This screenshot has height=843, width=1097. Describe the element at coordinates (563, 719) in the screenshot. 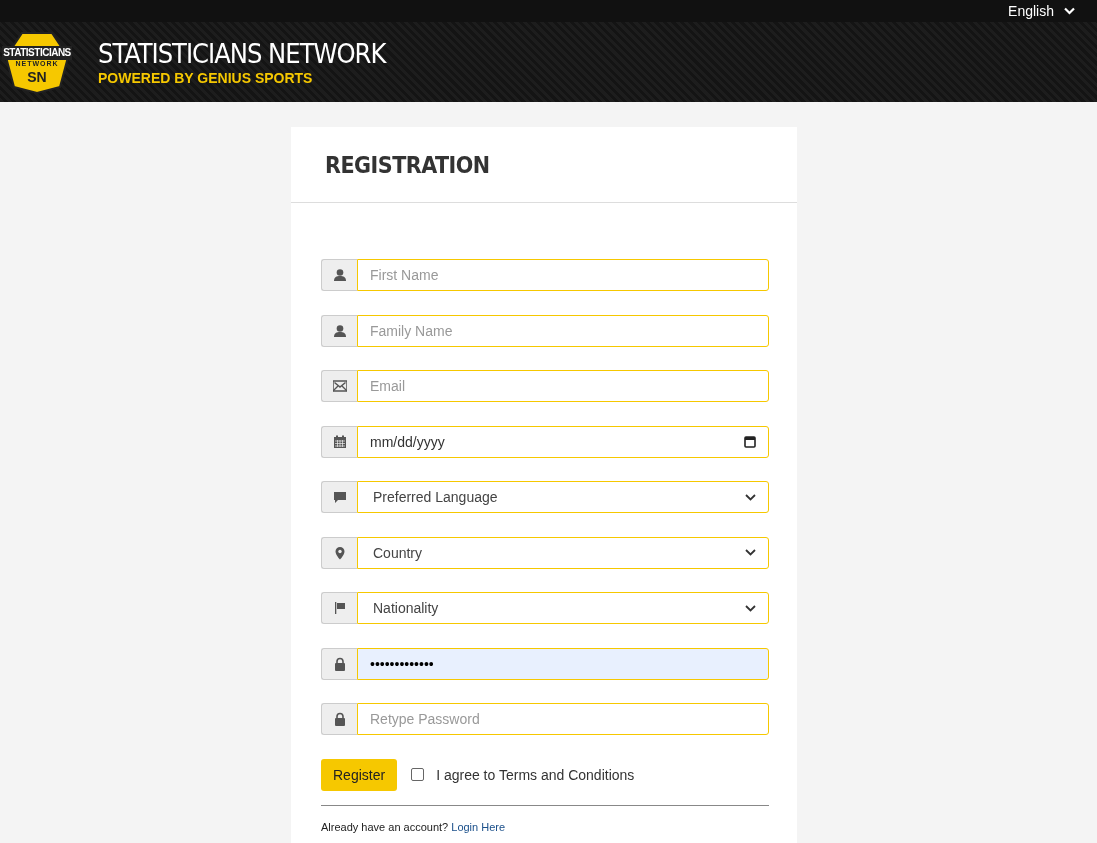

I see `password-field: Retype Password` at that location.